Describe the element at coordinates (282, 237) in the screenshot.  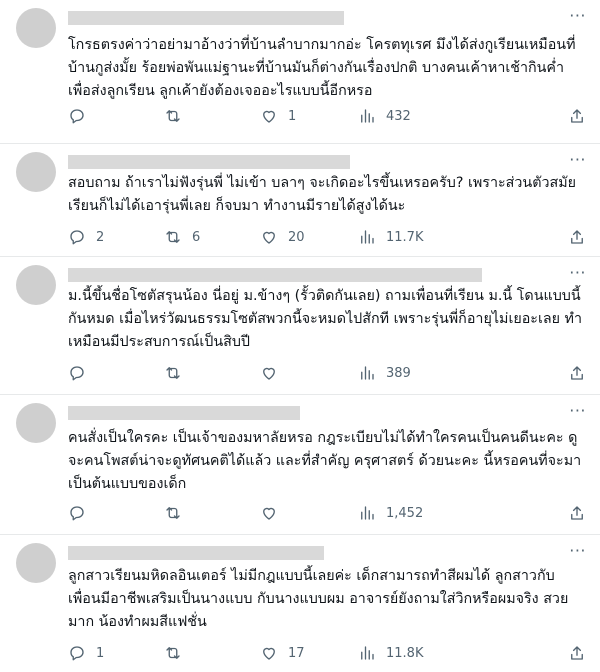
I see `like-button: 20` at that location.